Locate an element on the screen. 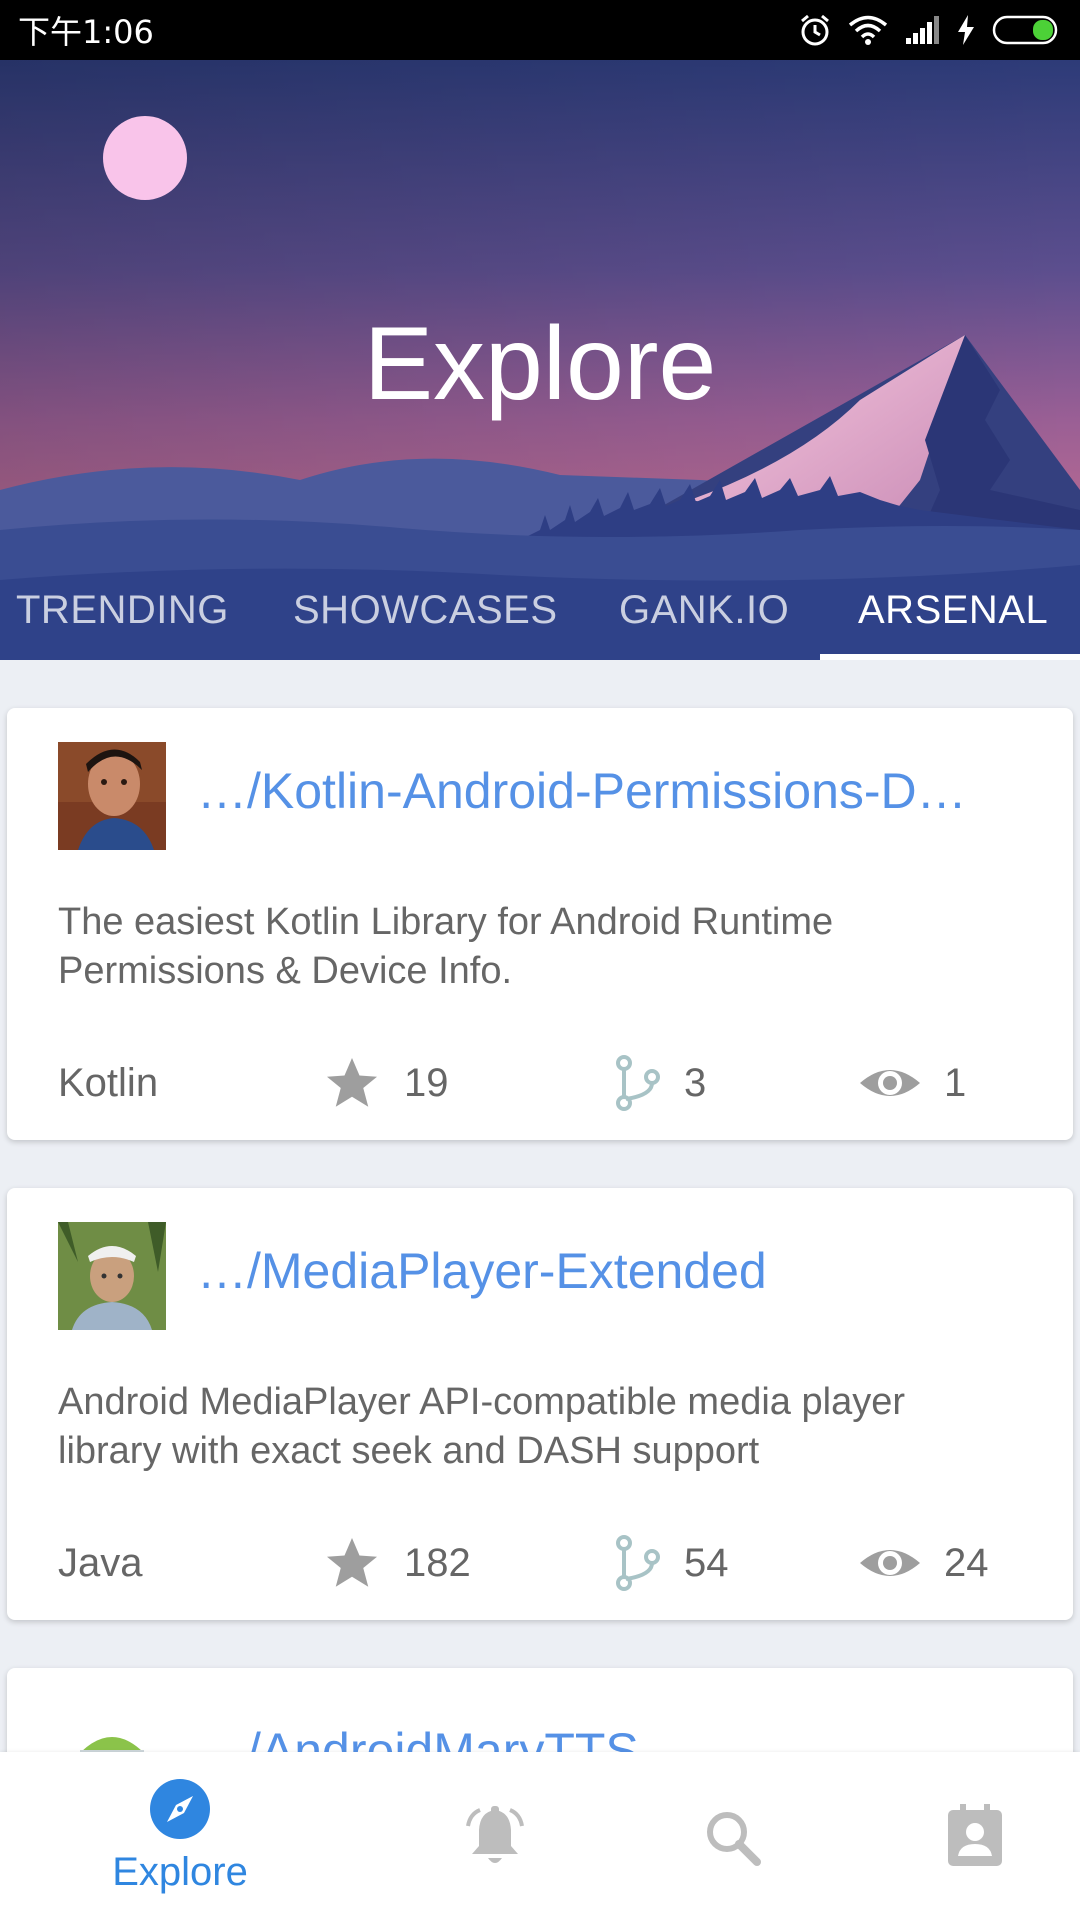 This screenshot has height=1920, width=1080. forks-count: 3 is located at coordinates (695, 1082).